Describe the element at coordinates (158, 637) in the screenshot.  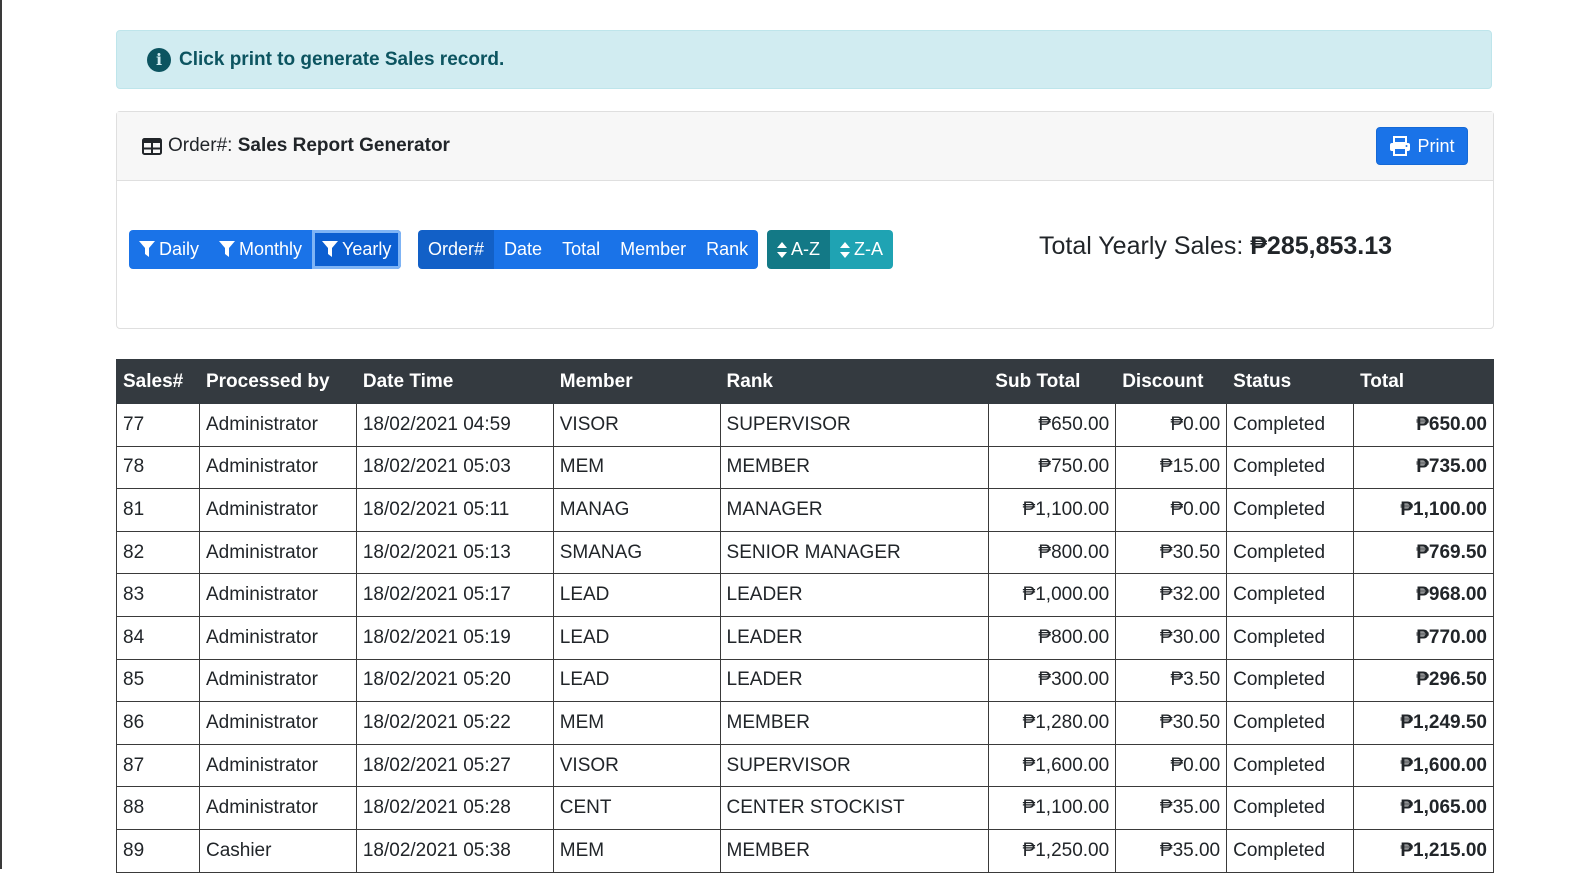
I see `table-cell: 84` at that location.